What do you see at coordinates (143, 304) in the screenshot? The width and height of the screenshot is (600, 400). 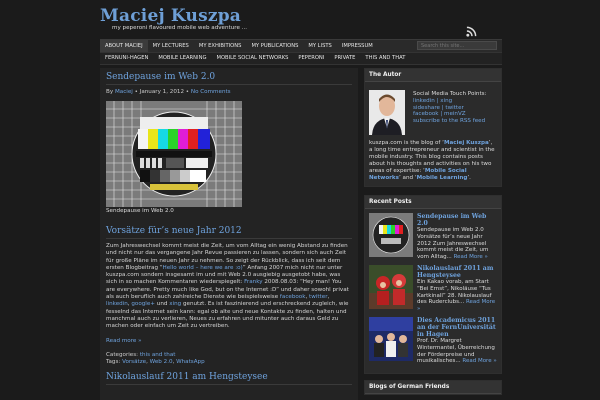 I see `post-link: google+` at bounding box center [143, 304].